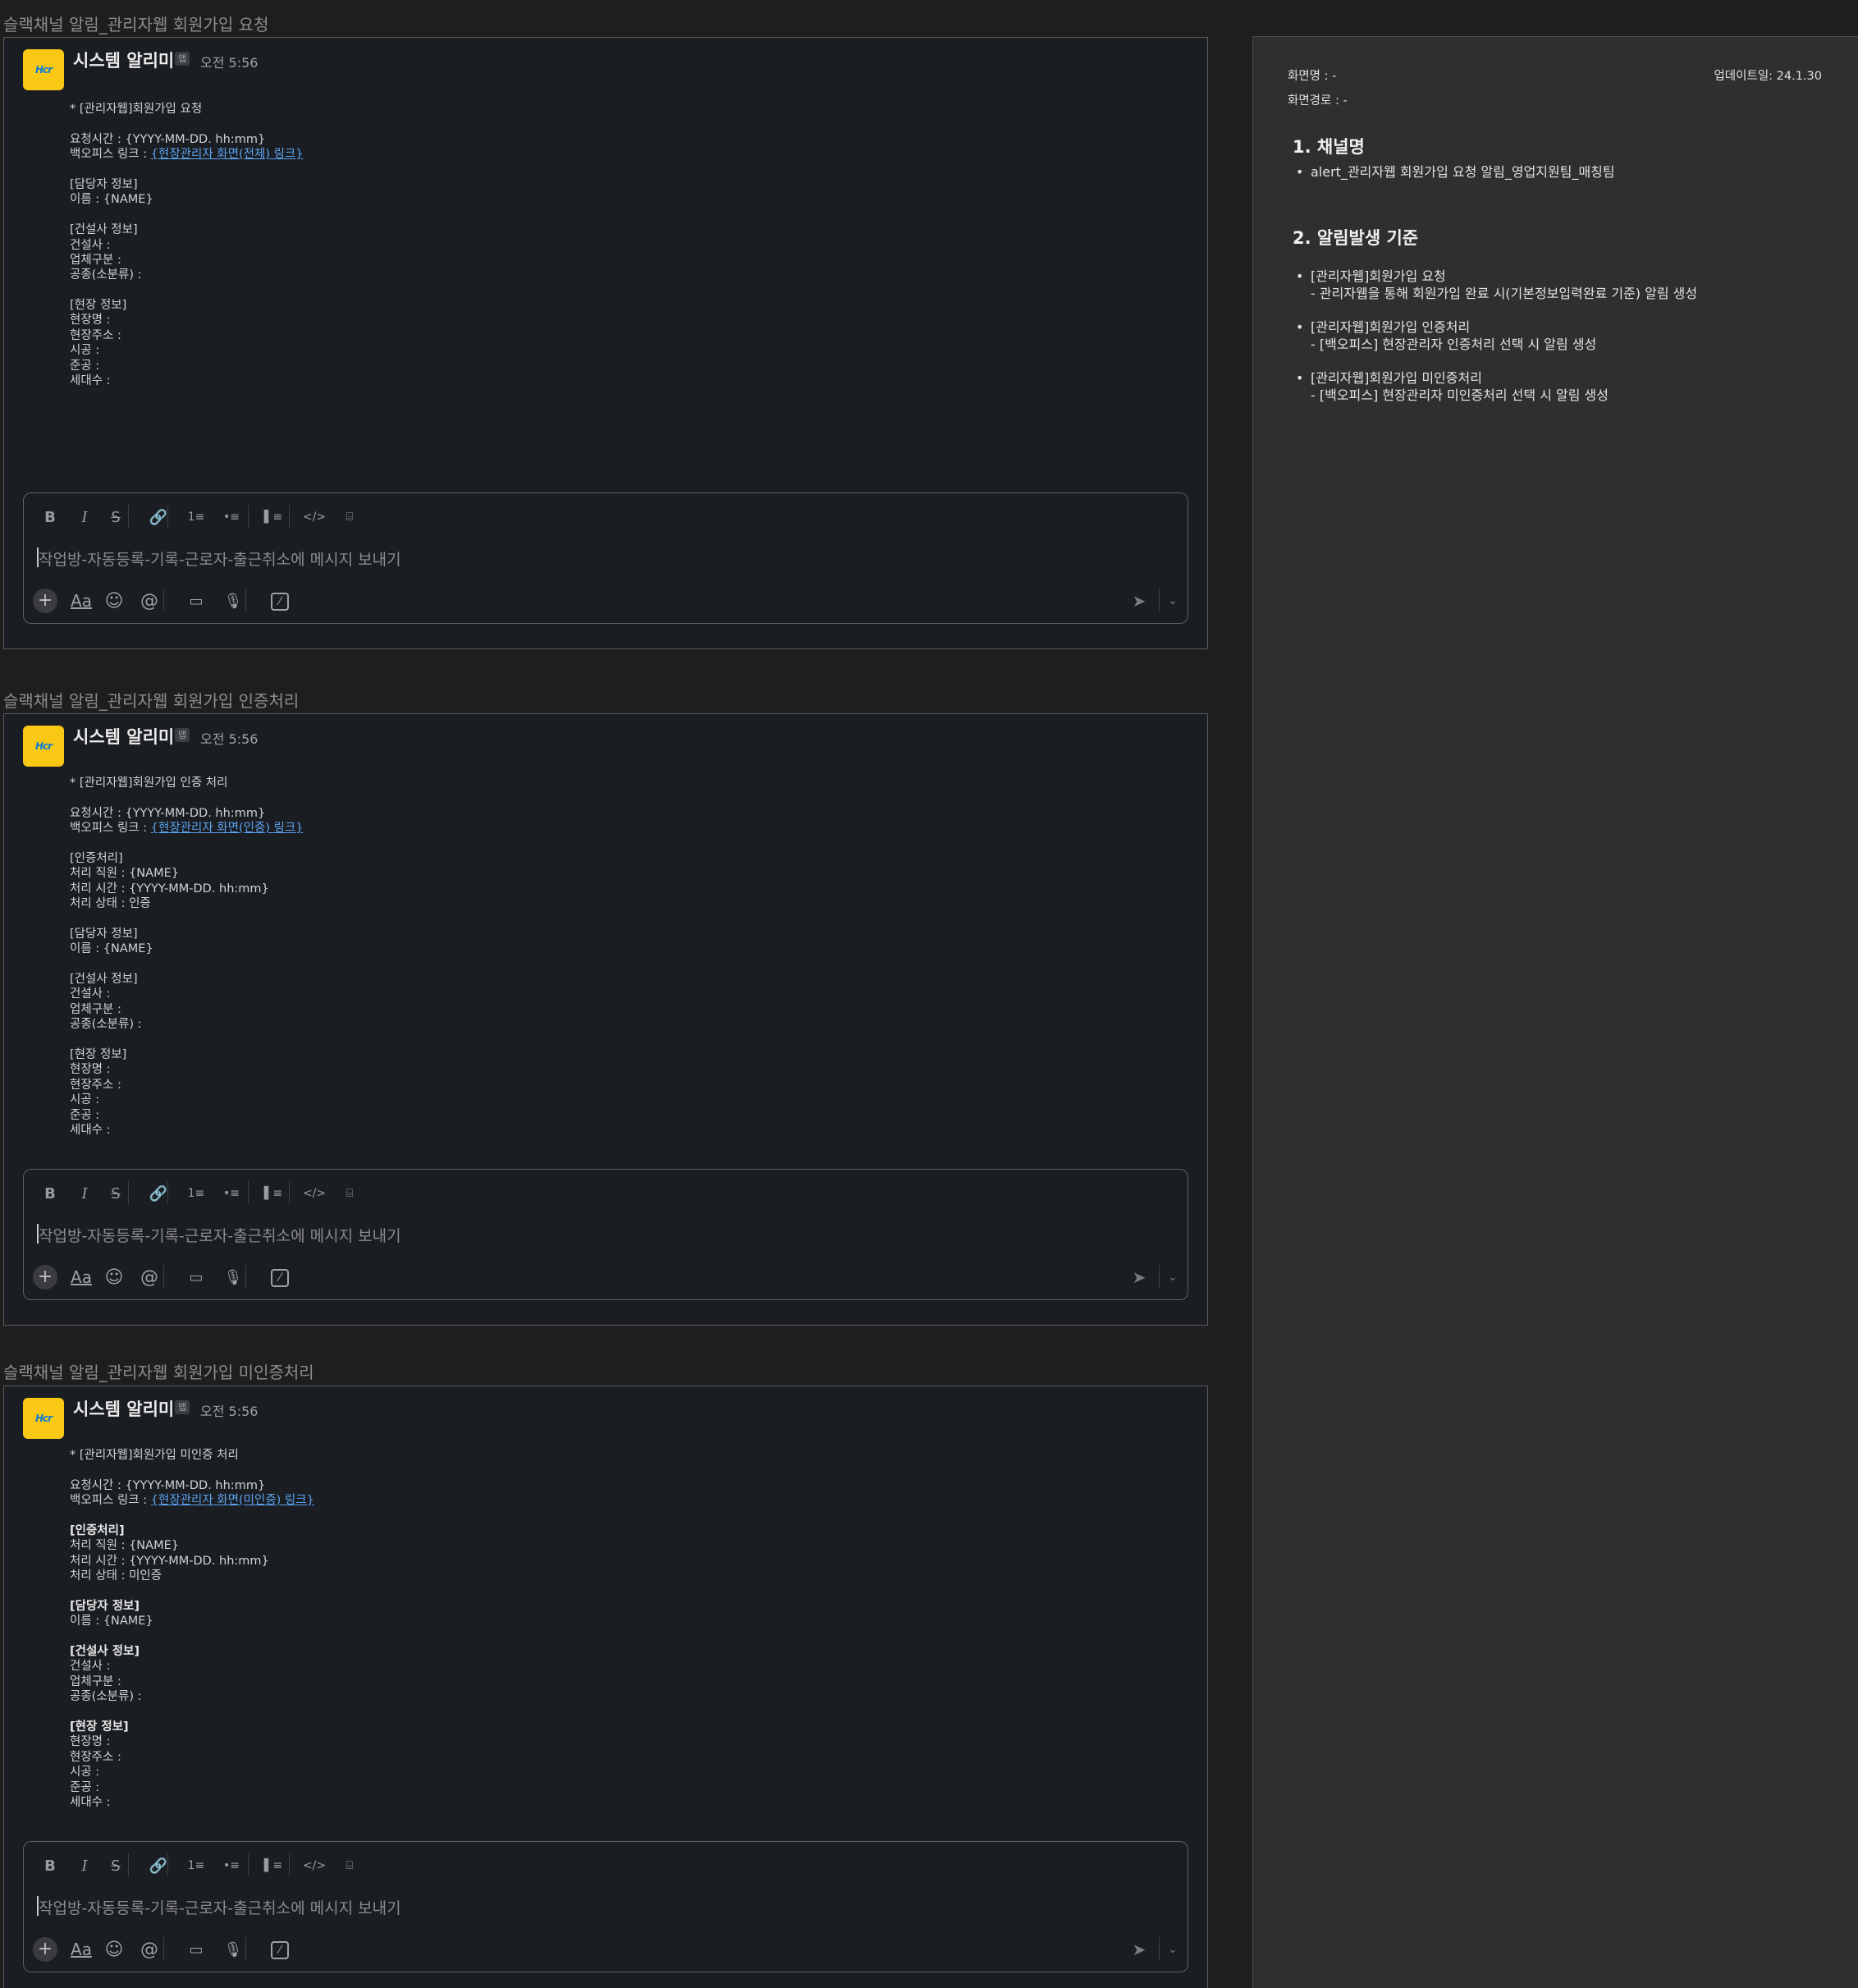 The image size is (1858, 1988). Describe the element at coordinates (187, 889) in the screenshot. I see `message-line: 처리 시간 : {YYYY-MM-DD. hh:mm}` at that location.